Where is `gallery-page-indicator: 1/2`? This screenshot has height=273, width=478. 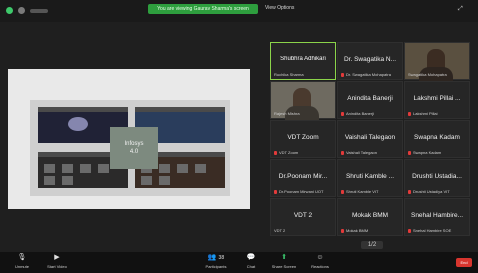
gallery-page-indicator: 1/2 is located at coordinates (372, 245).